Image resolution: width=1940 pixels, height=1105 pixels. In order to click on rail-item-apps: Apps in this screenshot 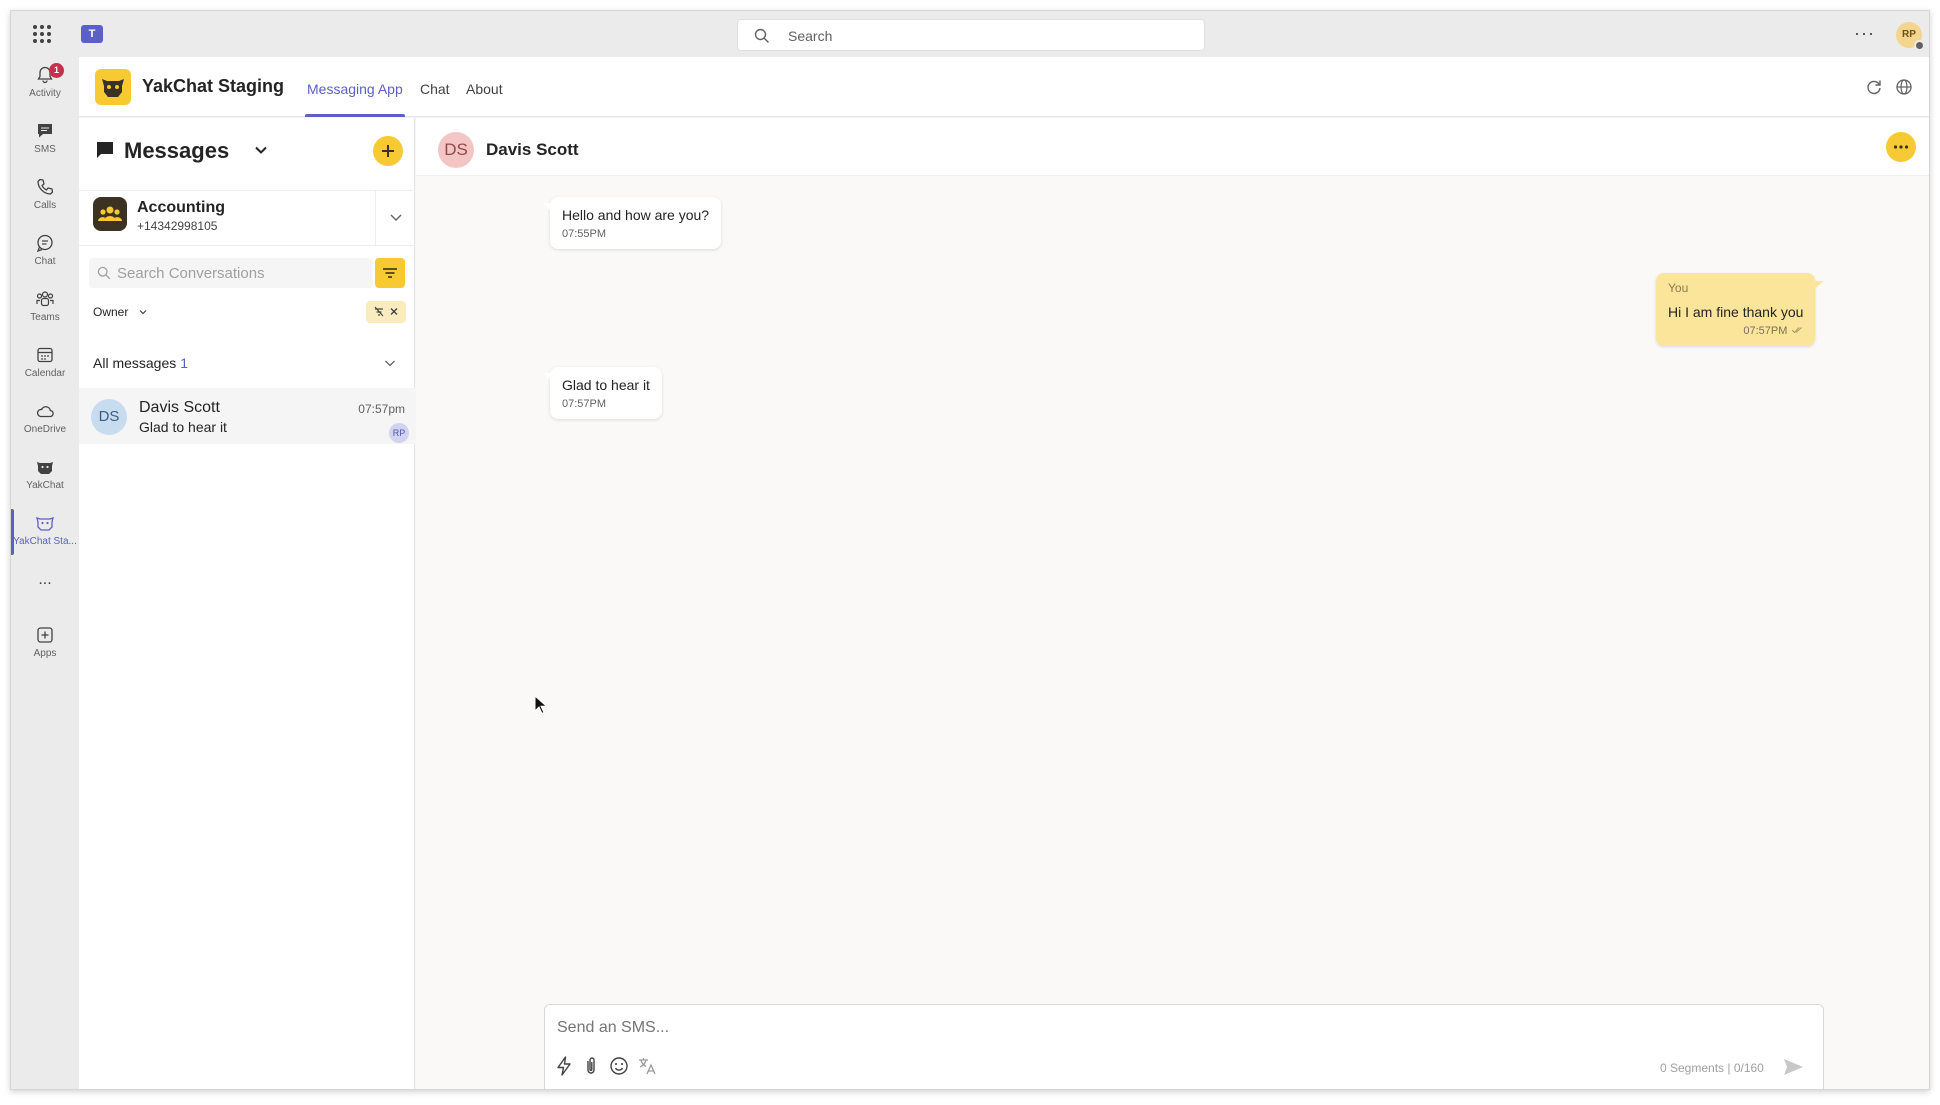, I will do `click(45, 644)`.